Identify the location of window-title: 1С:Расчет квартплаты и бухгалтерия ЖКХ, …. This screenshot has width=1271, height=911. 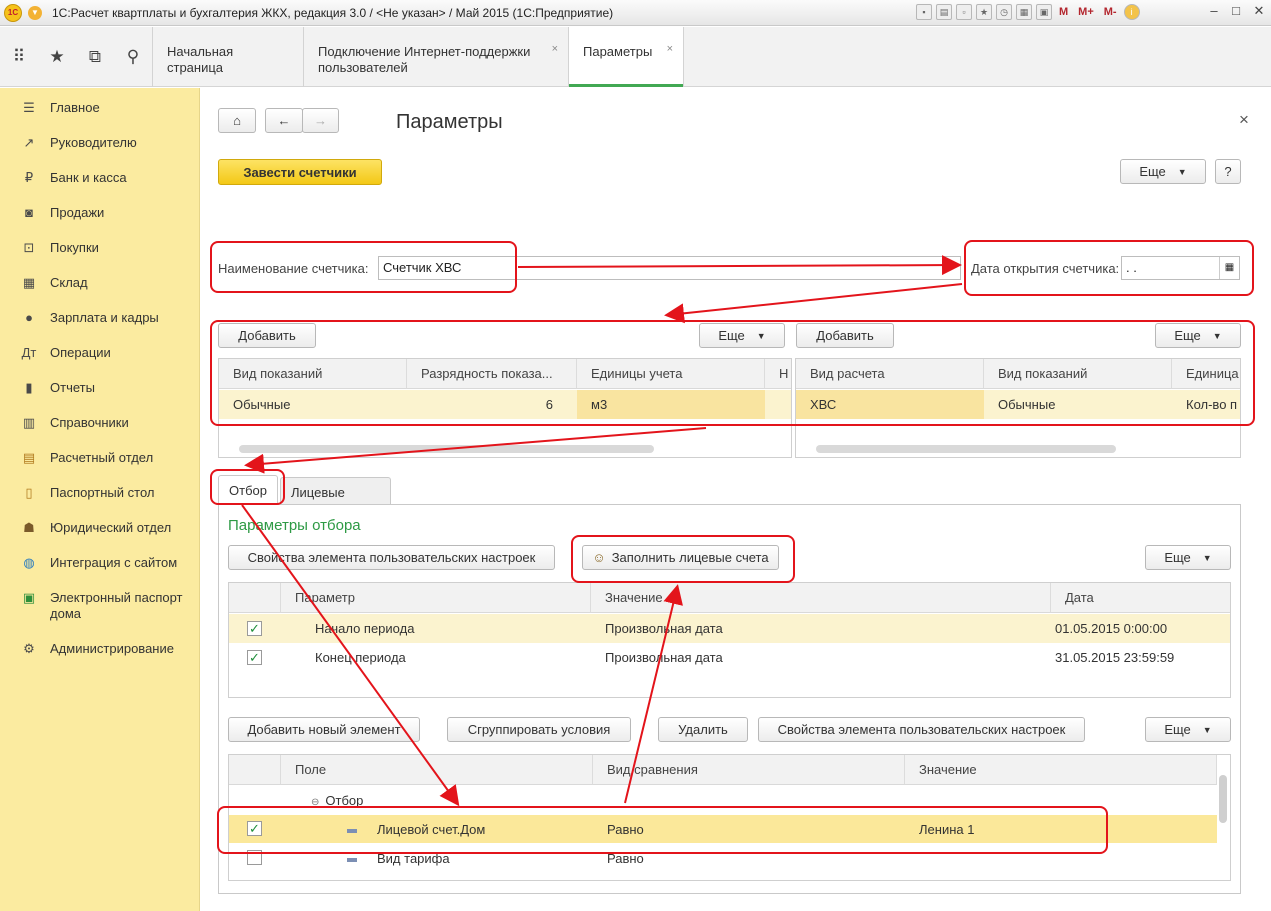
(333, 12).